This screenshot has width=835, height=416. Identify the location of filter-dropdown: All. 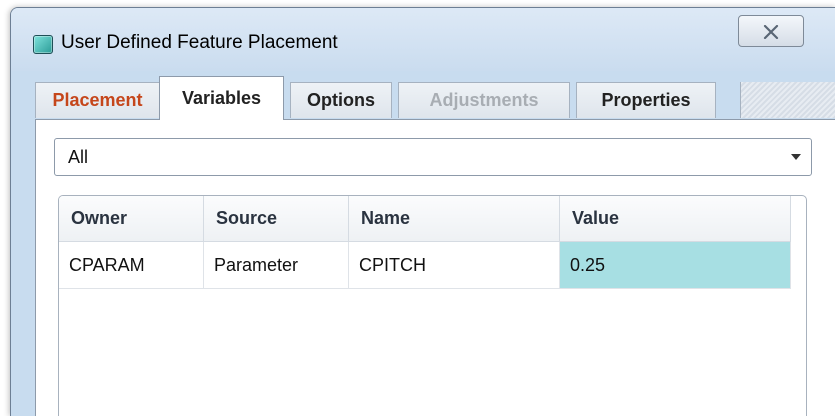
(433, 157).